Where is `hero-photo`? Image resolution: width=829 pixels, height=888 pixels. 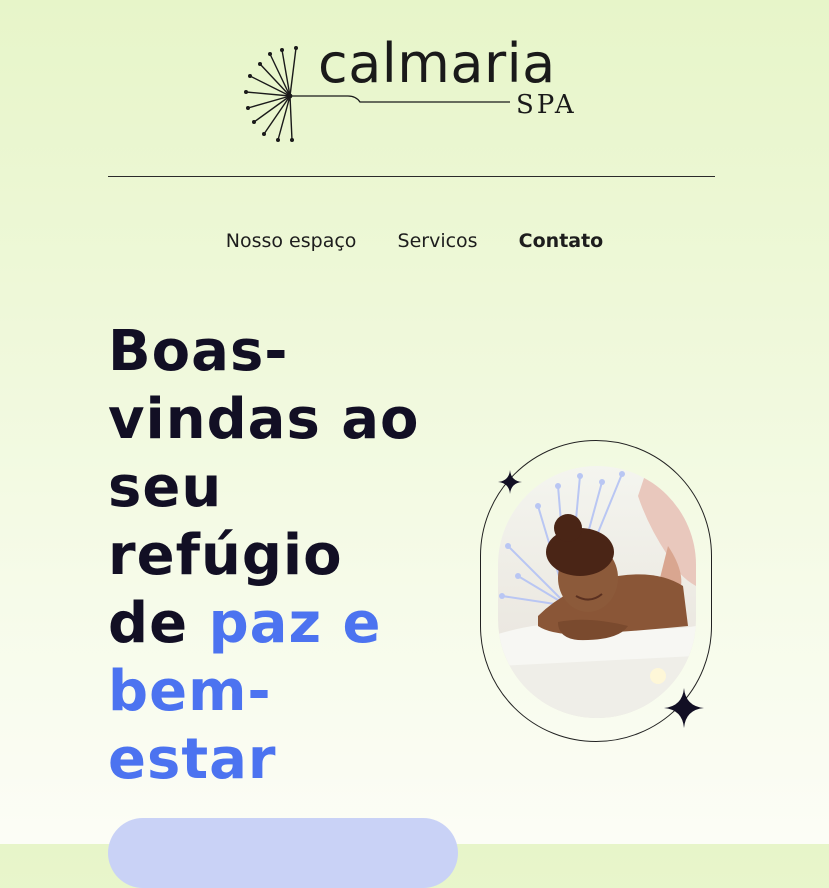 hero-photo is located at coordinates (597, 592).